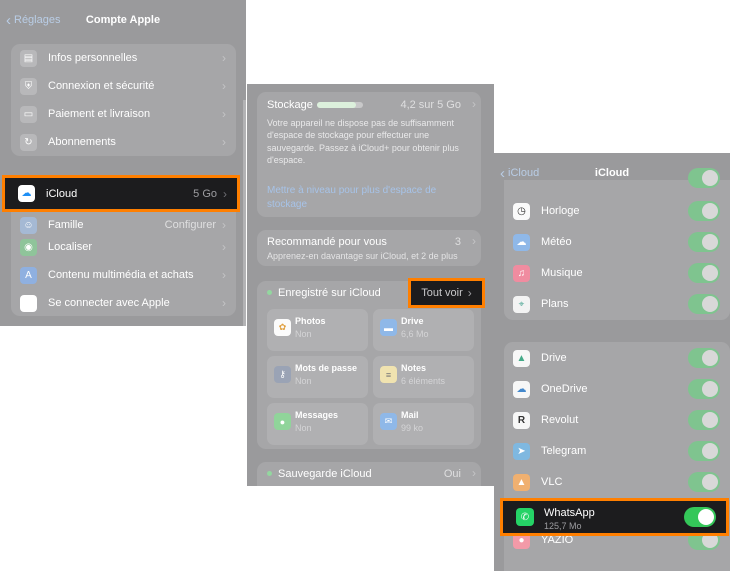 The image size is (730, 571). What do you see at coordinates (123, 142) in the screenshot?
I see `menu-row-subscriptions: ↻ Abonnements ›` at bounding box center [123, 142].